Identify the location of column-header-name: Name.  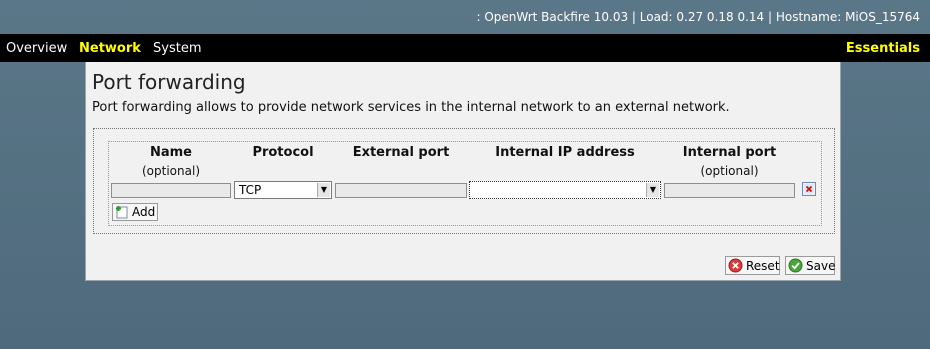
(170, 152).